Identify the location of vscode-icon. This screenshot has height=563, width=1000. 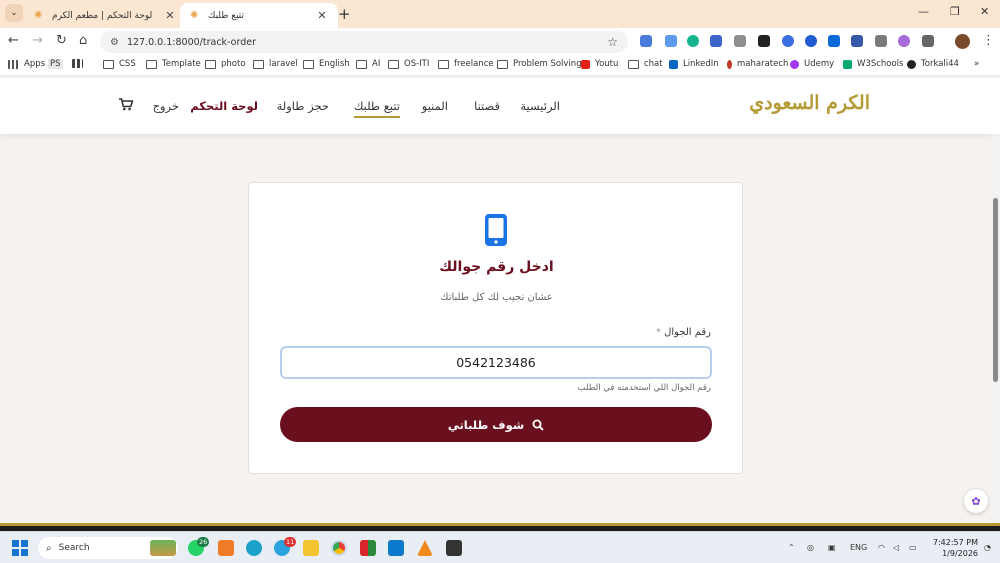
(396, 548).